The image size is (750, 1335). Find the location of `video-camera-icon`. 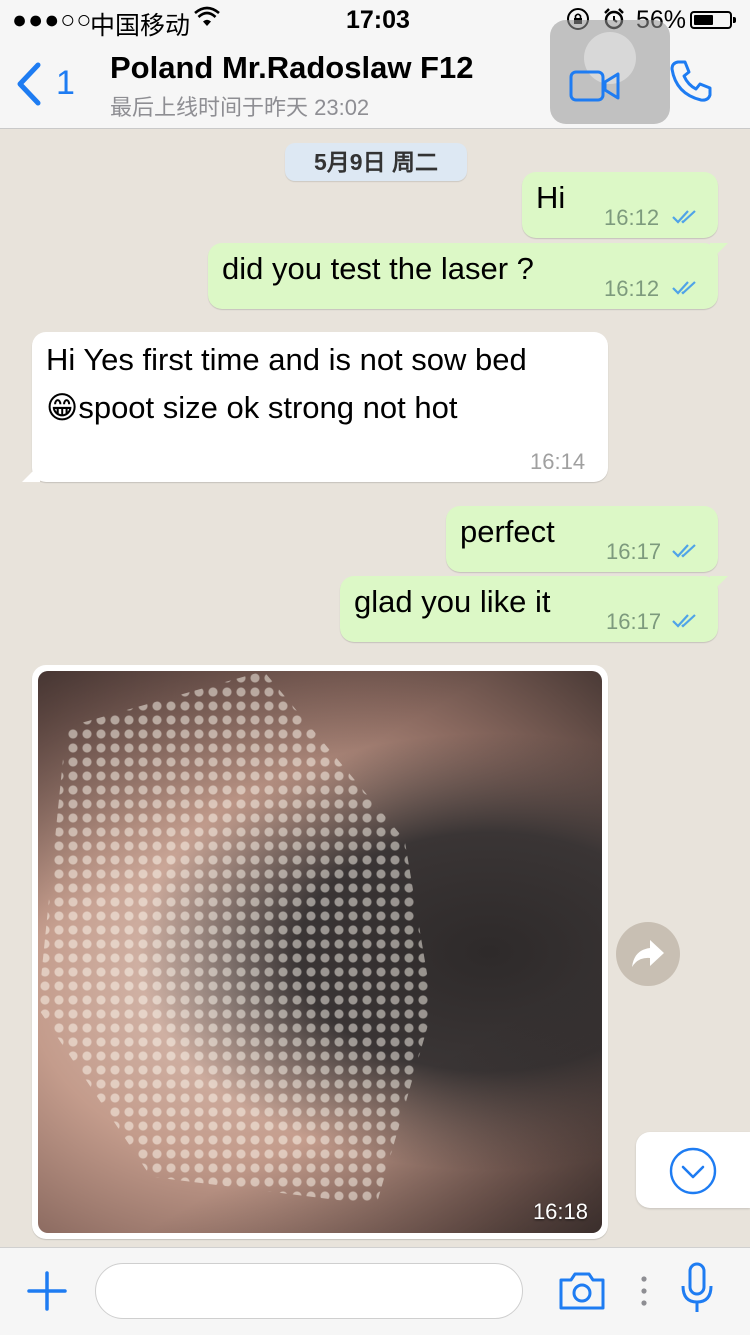

video-camera-icon is located at coordinates (594, 86).